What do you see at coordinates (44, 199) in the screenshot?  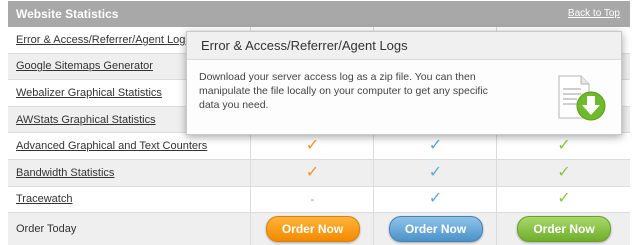 I see `feature-link: Tracewatch` at bounding box center [44, 199].